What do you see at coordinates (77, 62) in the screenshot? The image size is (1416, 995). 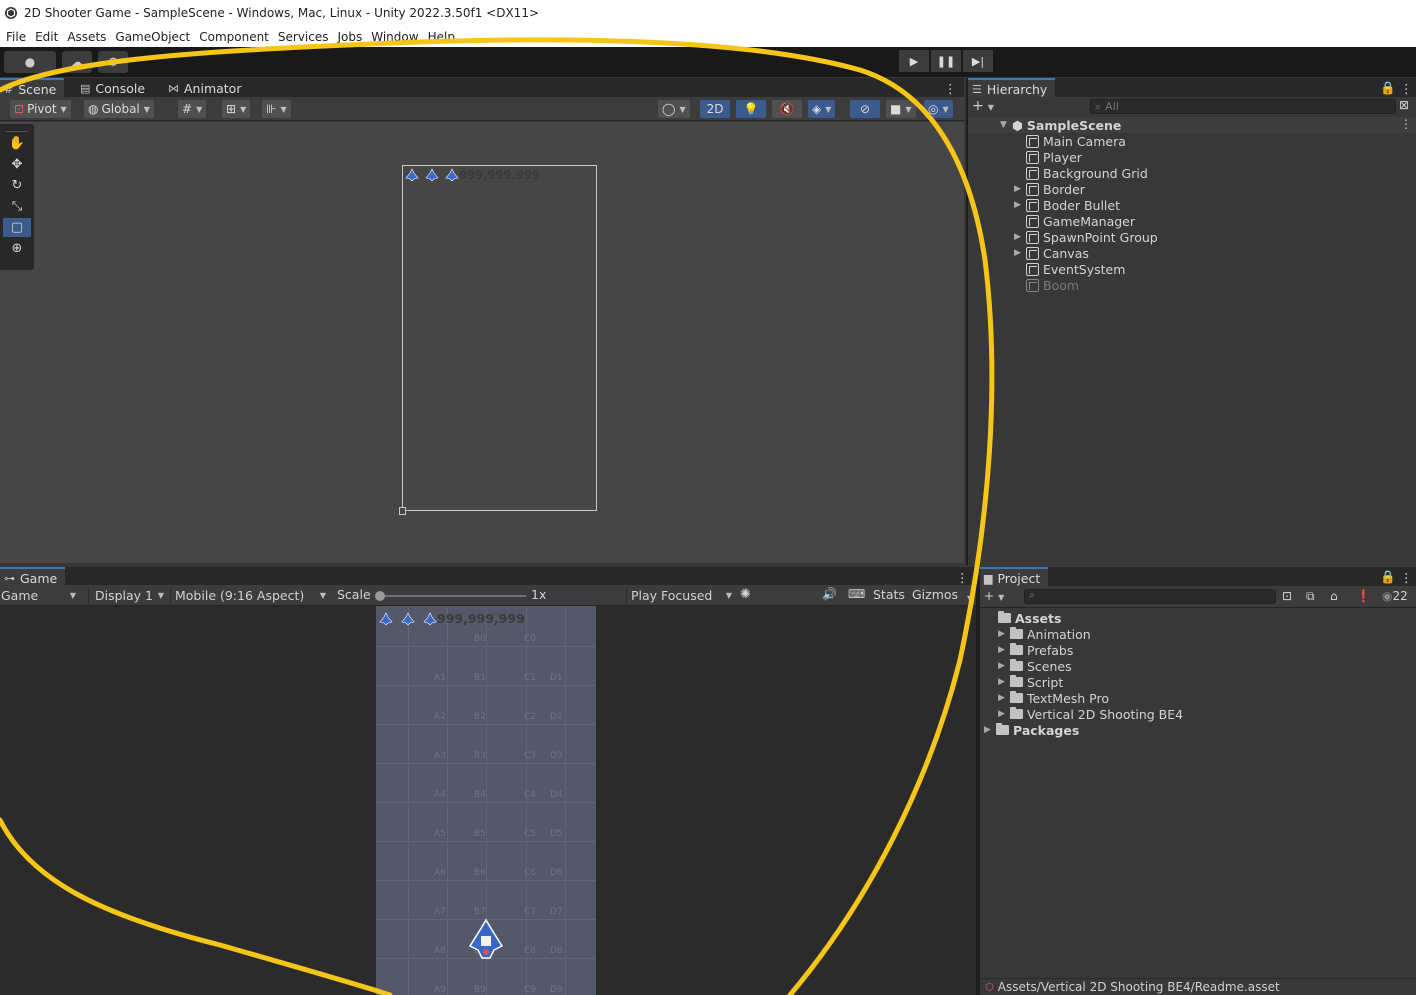 I see `cloud-button: ☁` at bounding box center [77, 62].